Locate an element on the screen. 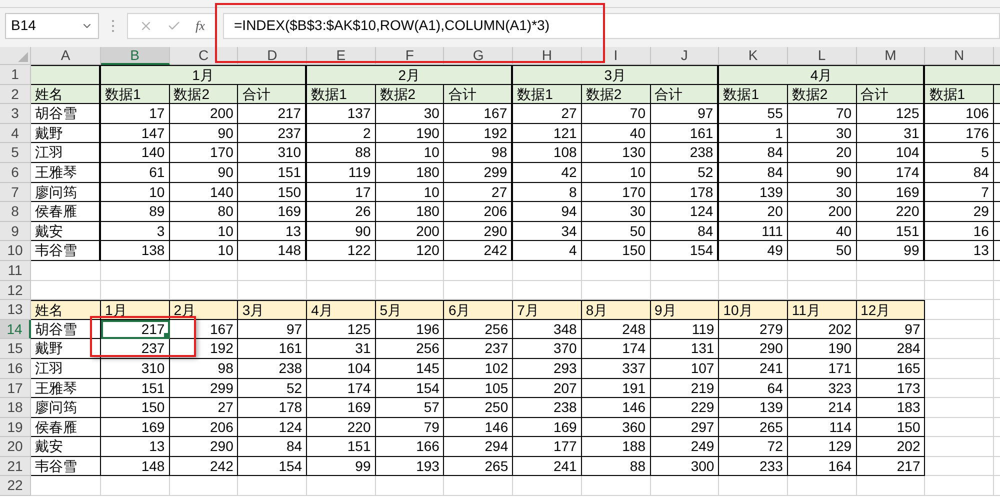 The height and width of the screenshot is (503, 1000). column-header: J is located at coordinates (685, 56).